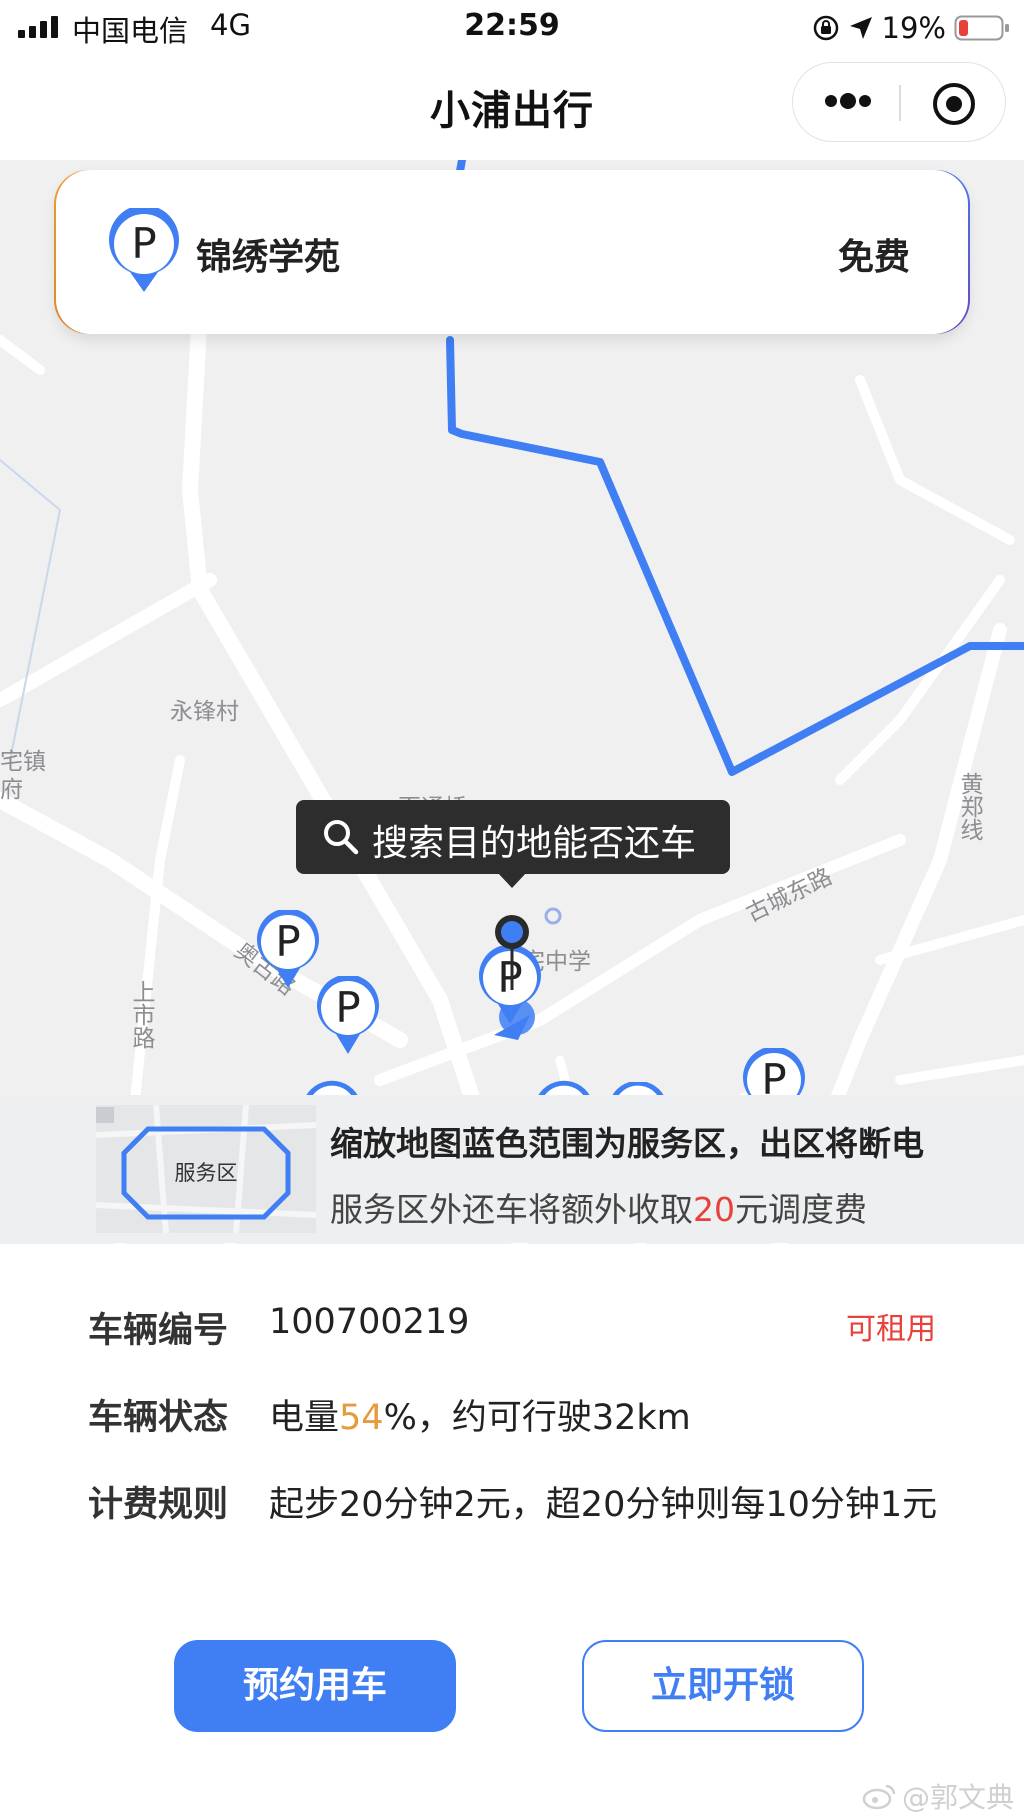 The height and width of the screenshot is (1820, 1024). What do you see at coordinates (512, 252) in the screenshot?
I see `parking-spot-card: P 锦绣学苑 免费` at bounding box center [512, 252].